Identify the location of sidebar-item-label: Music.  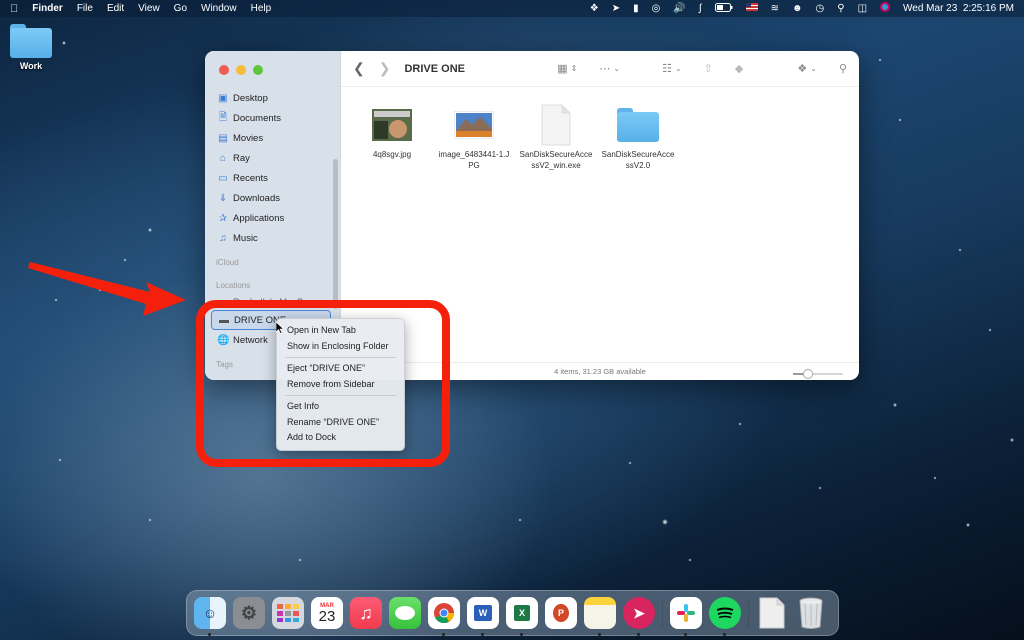
(245, 238).